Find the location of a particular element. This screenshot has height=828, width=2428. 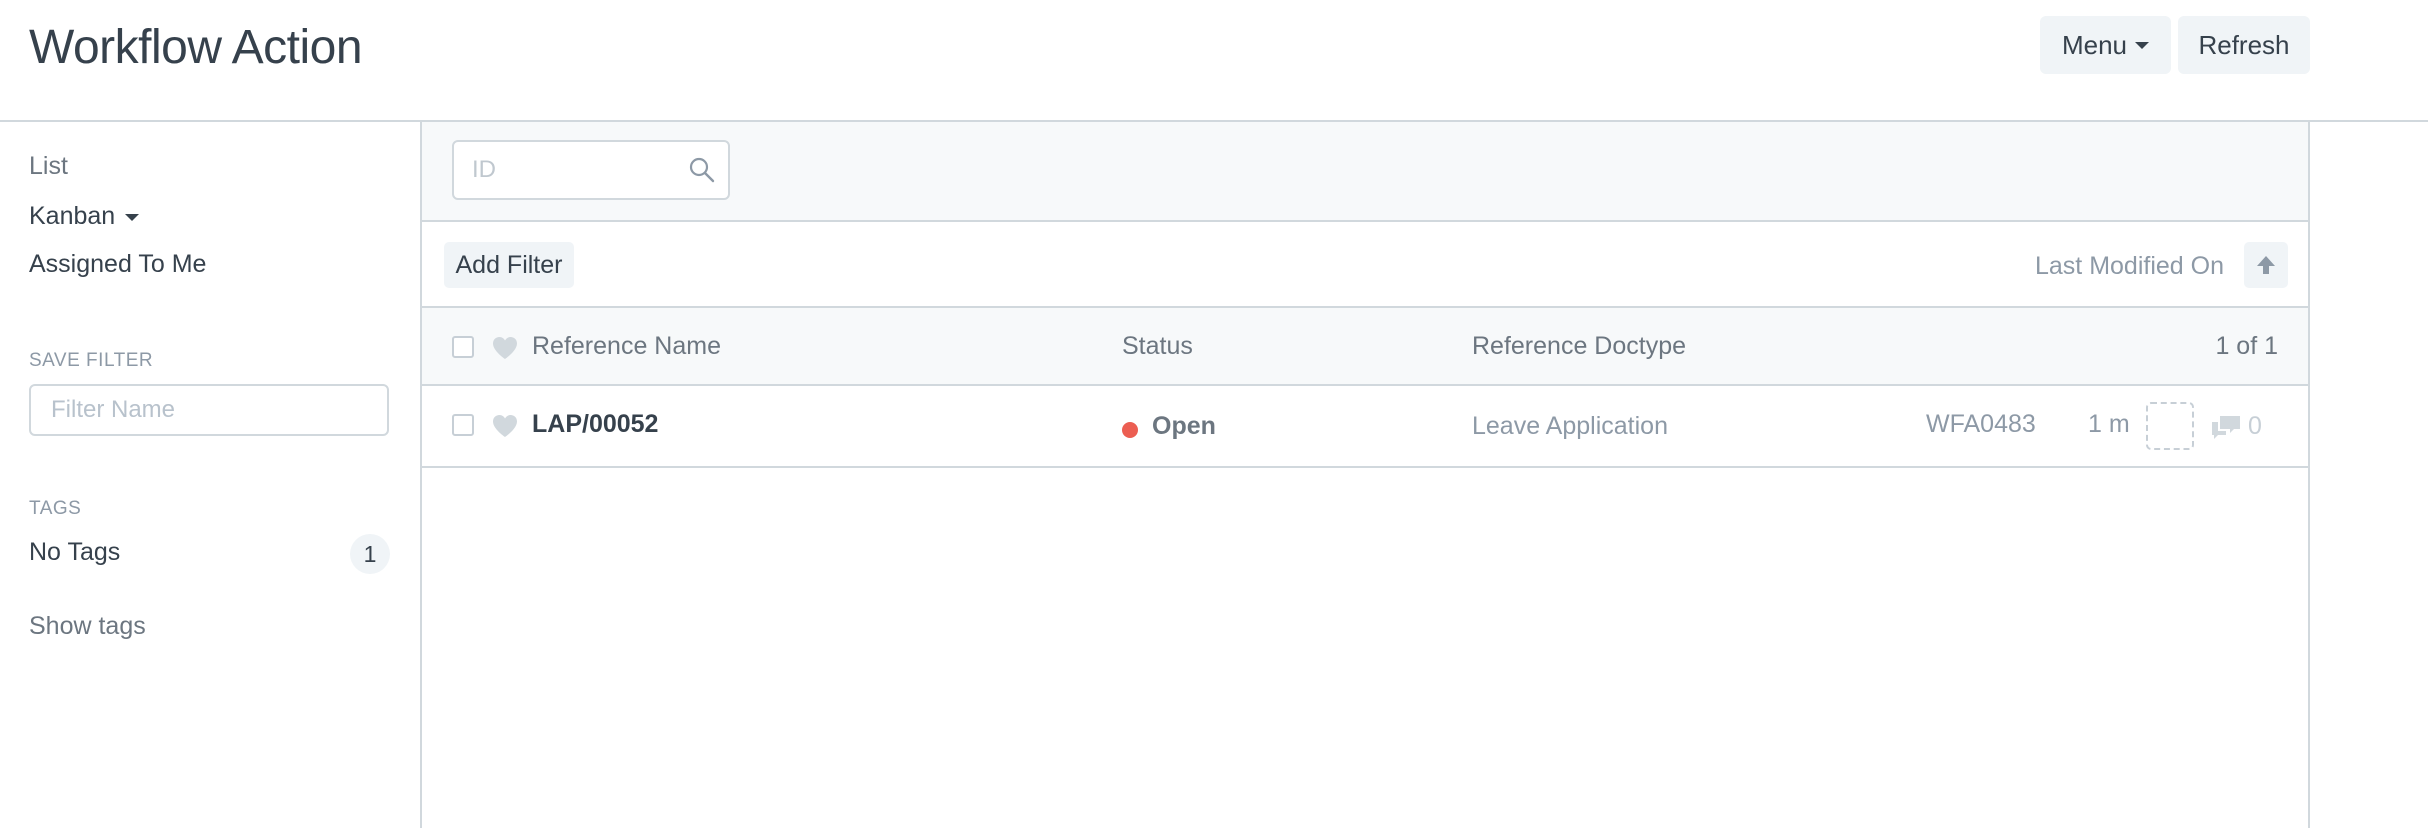

sort-by-selector: Last Modified On is located at coordinates (2129, 266).